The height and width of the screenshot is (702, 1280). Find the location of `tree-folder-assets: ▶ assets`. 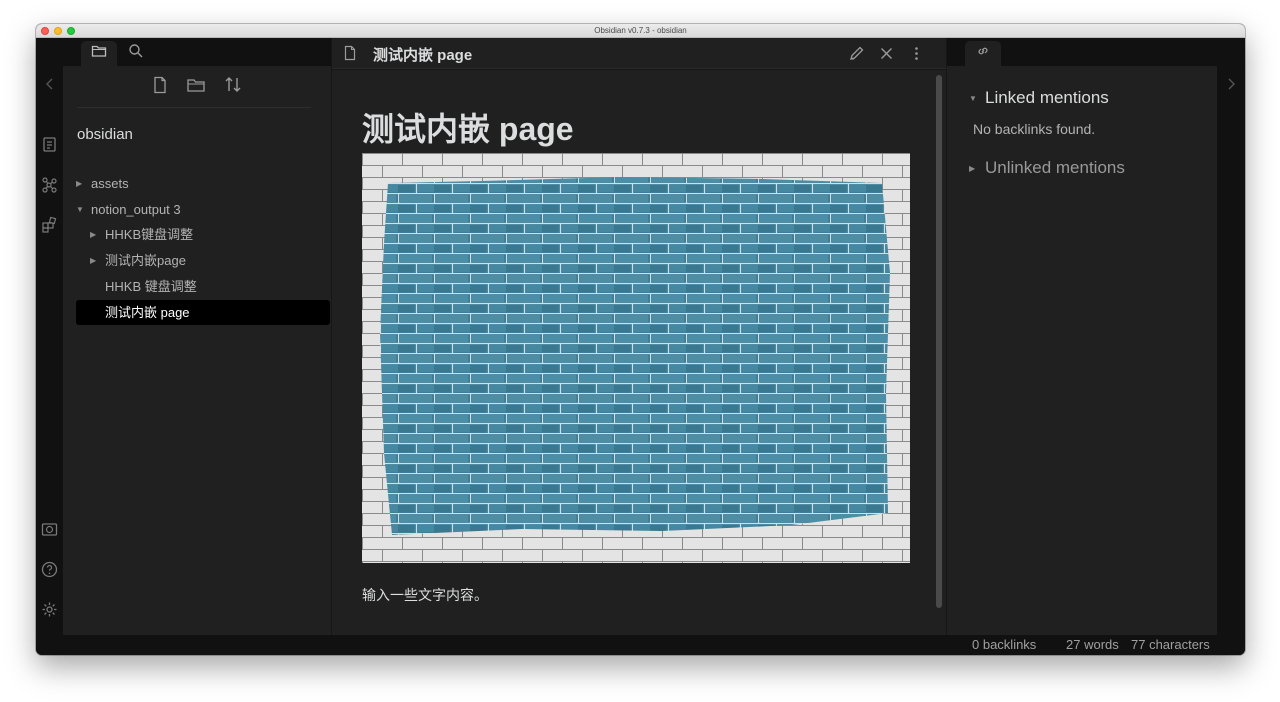

tree-folder-assets: ▶ assets is located at coordinates (203, 183).